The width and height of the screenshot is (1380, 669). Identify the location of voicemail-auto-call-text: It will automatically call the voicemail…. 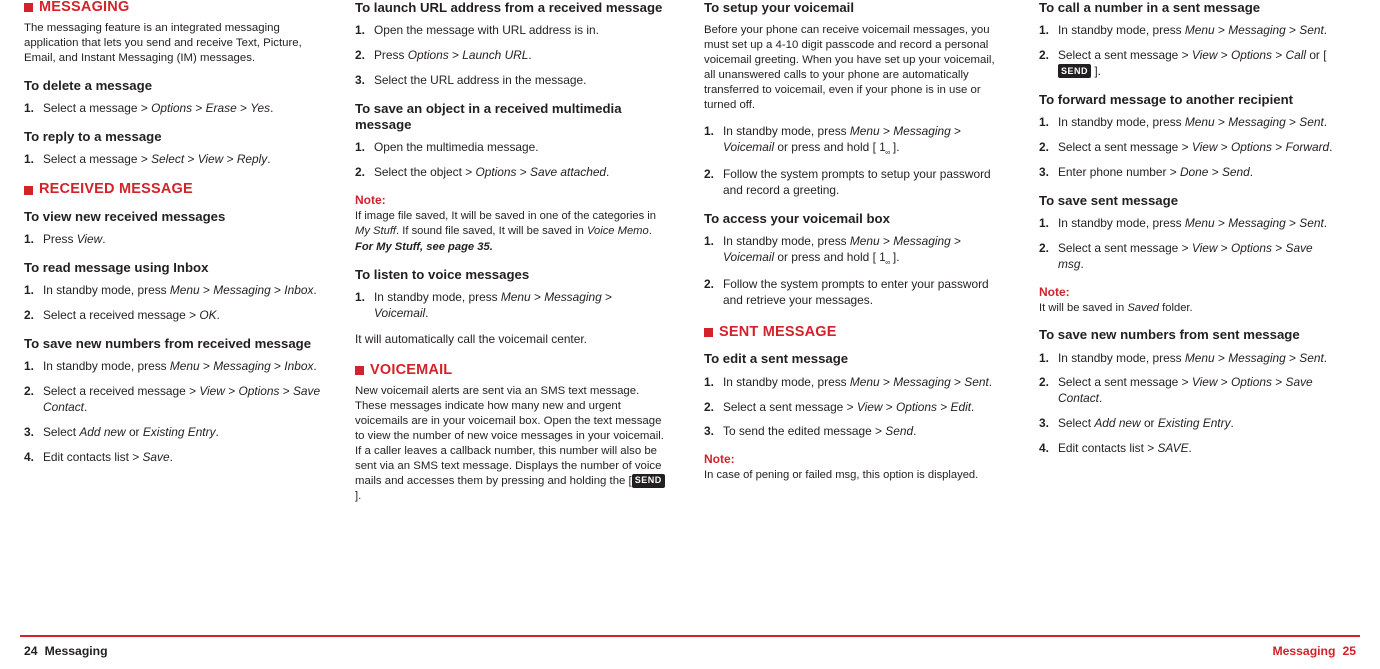
(471, 338).